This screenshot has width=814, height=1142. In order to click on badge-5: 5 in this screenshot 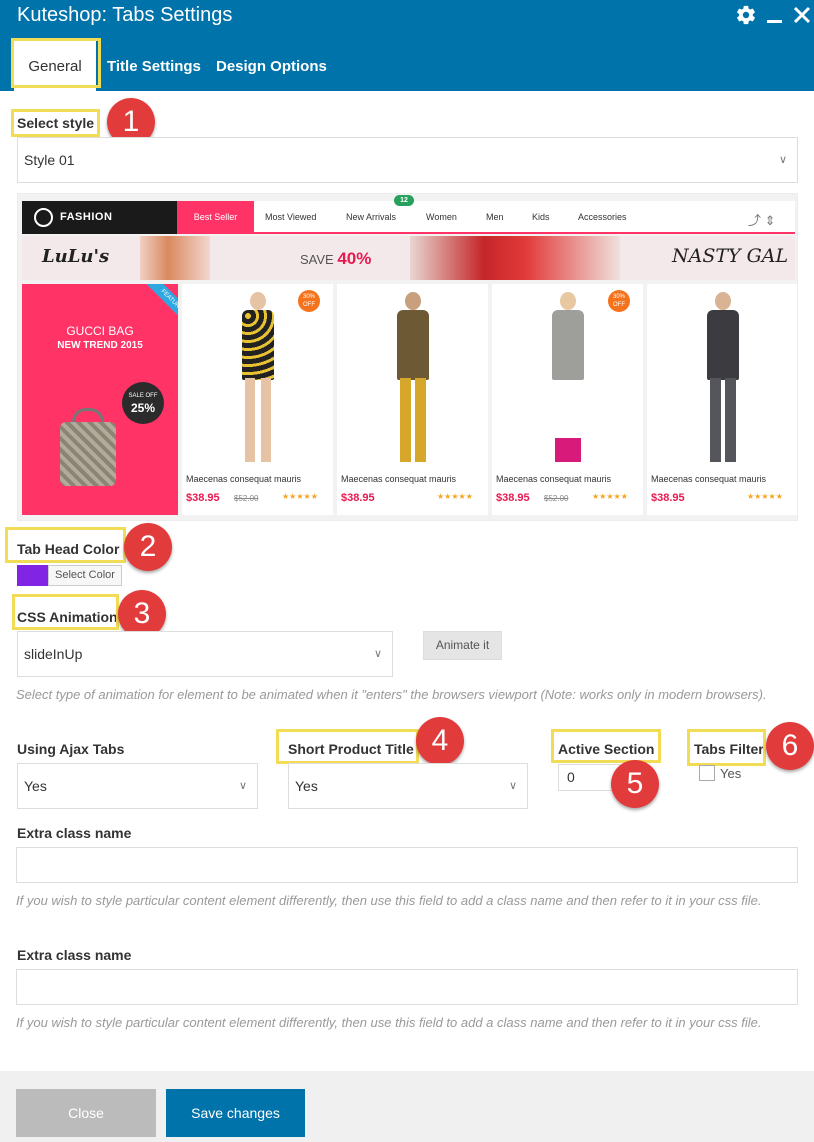, I will do `click(635, 784)`.